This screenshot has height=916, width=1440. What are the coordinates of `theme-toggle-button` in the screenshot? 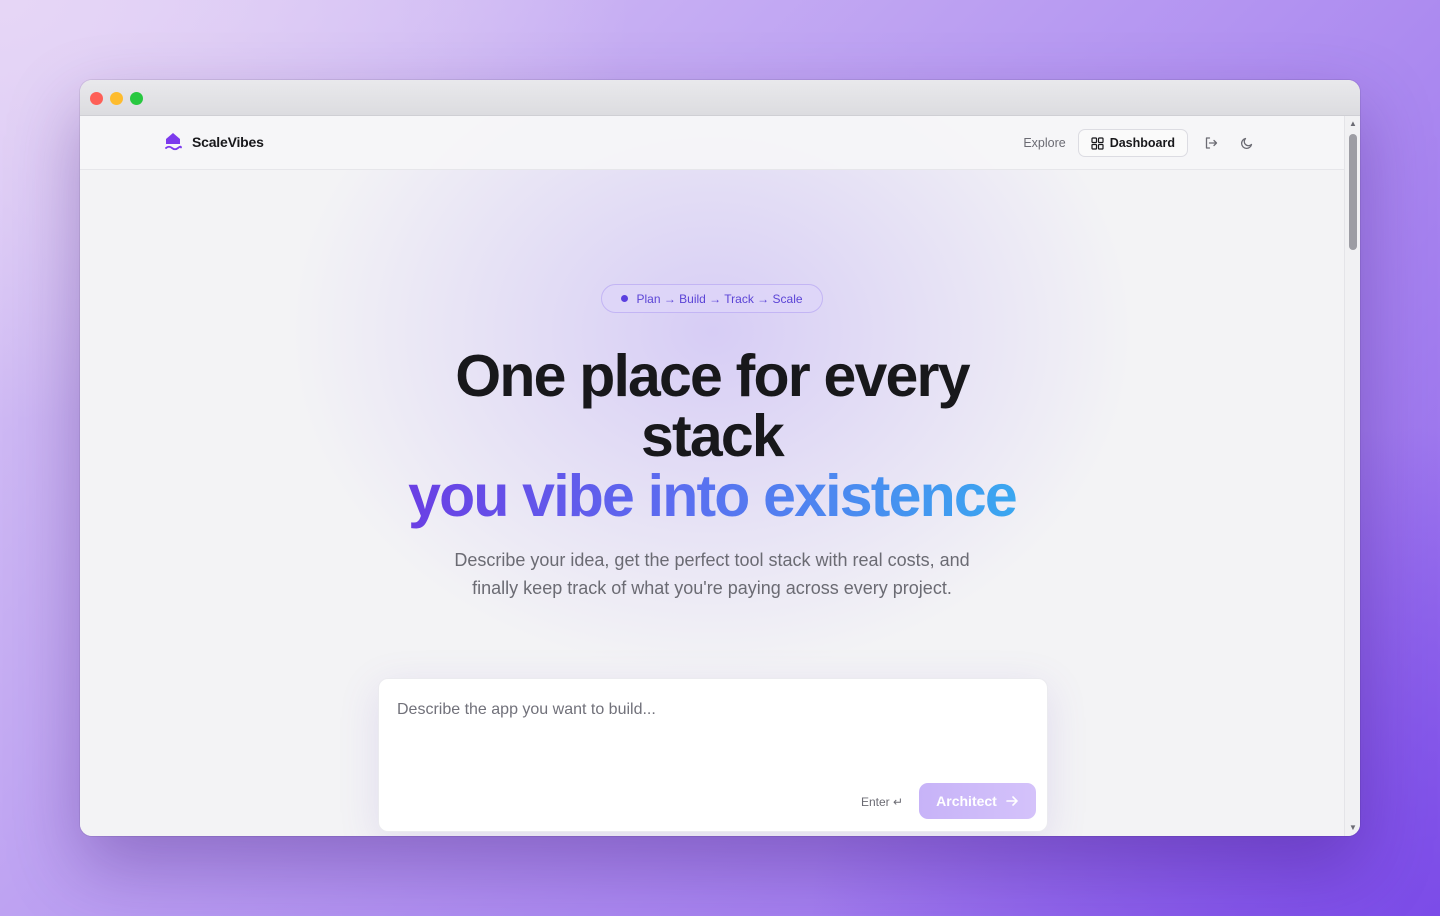 It's located at (1247, 143).